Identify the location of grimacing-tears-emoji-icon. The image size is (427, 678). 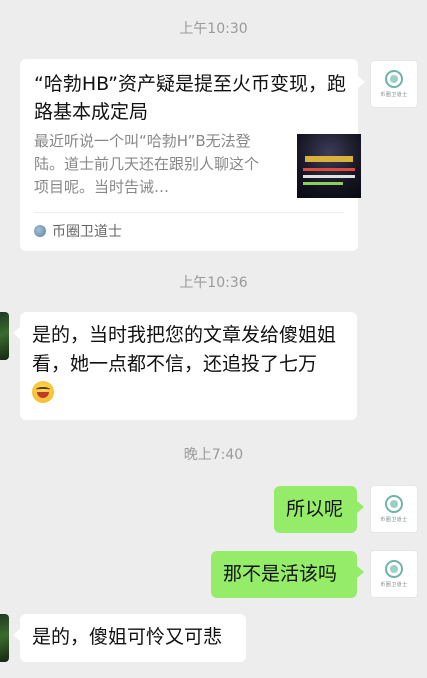
(43, 392).